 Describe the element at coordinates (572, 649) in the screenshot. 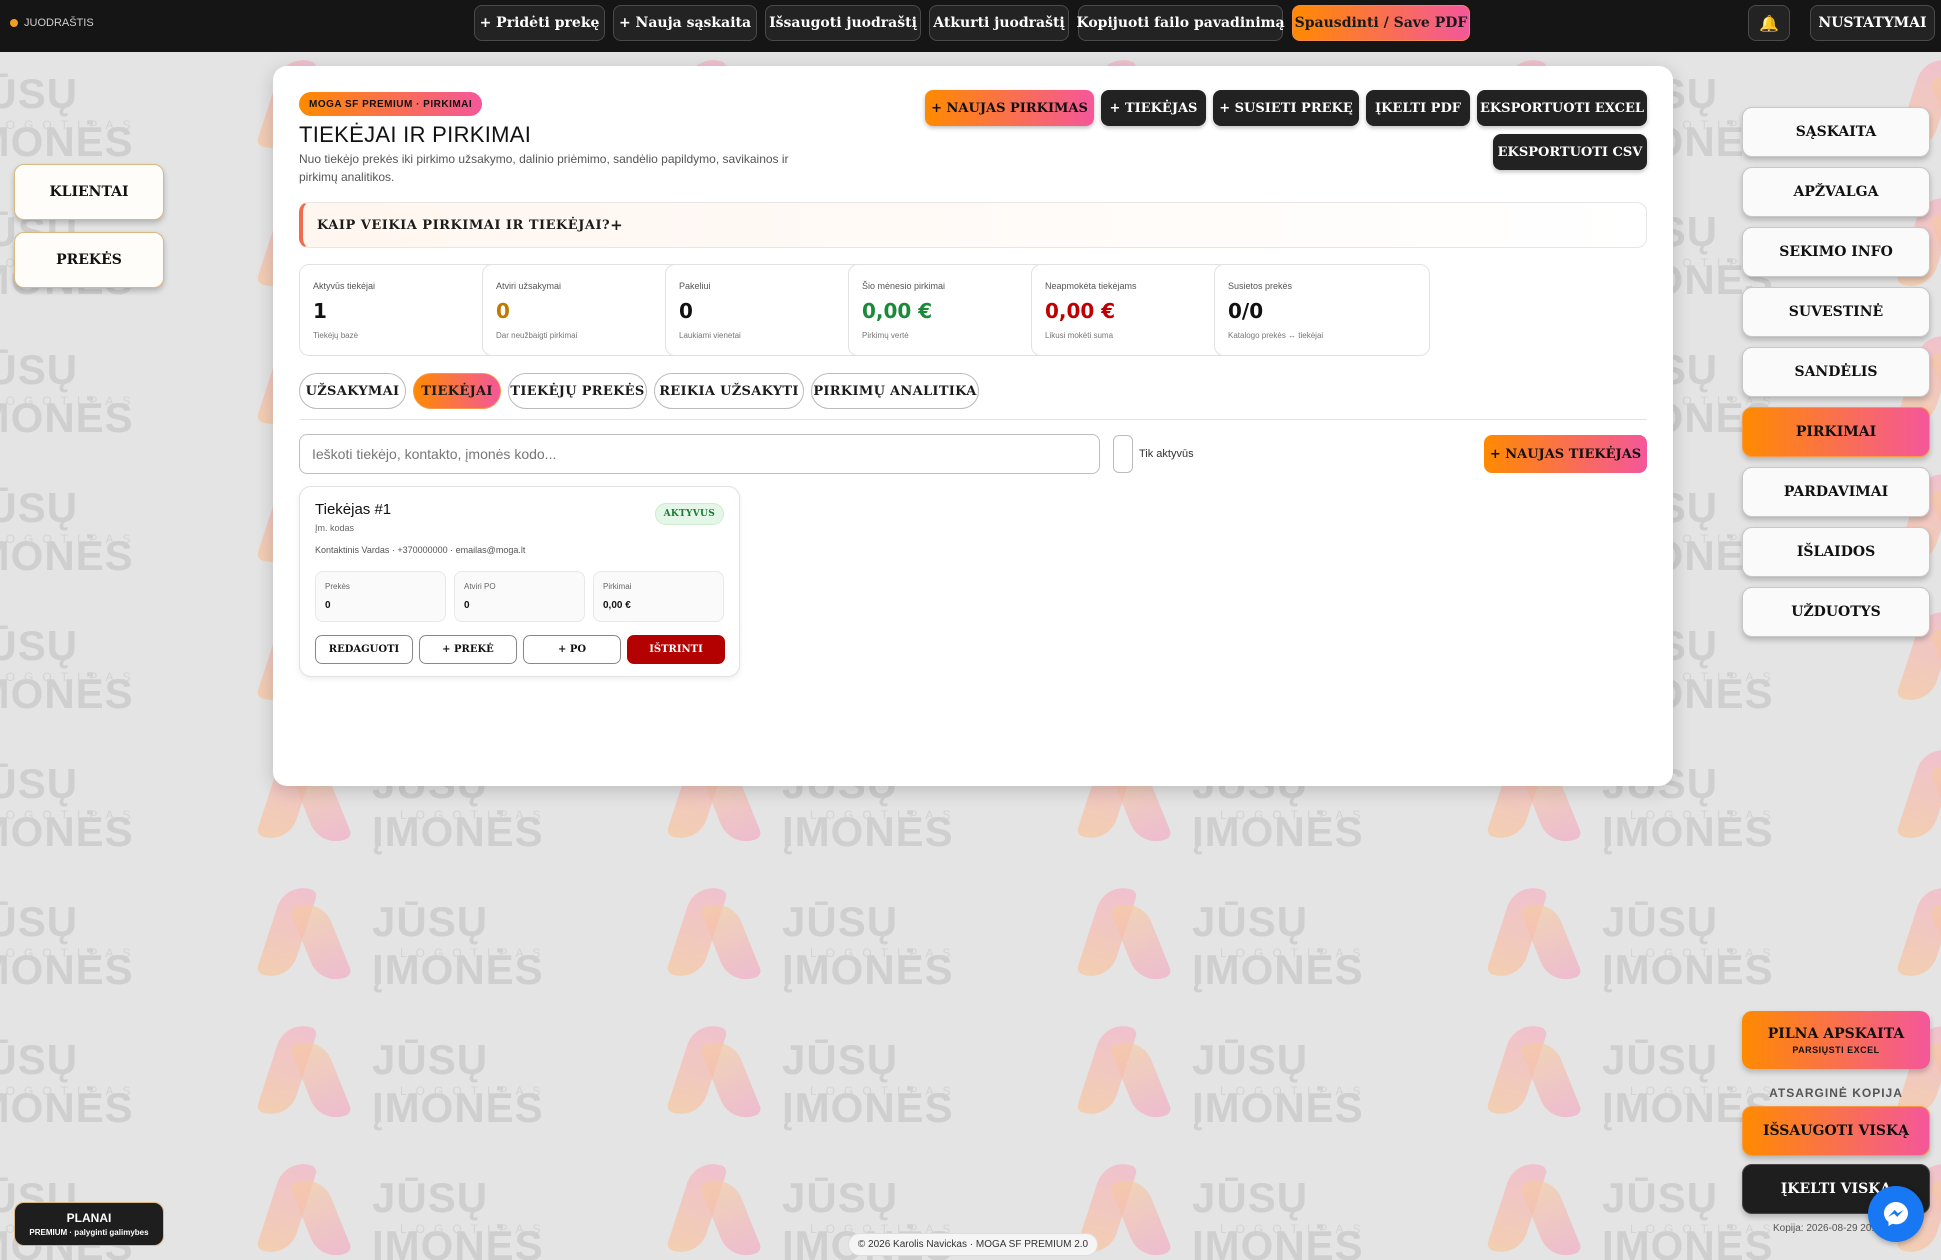

I see `add-po-button: + PO` at that location.